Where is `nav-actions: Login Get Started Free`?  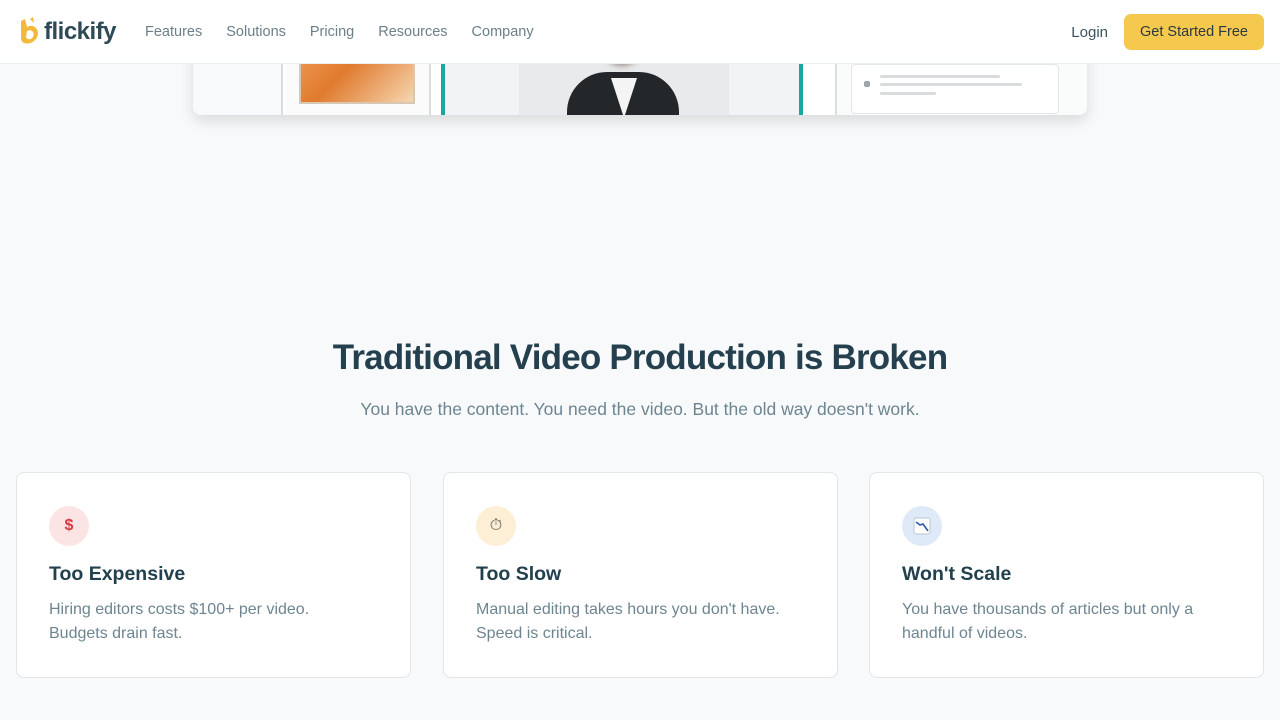
nav-actions: Login Get Started Free is located at coordinates (1167, 32).